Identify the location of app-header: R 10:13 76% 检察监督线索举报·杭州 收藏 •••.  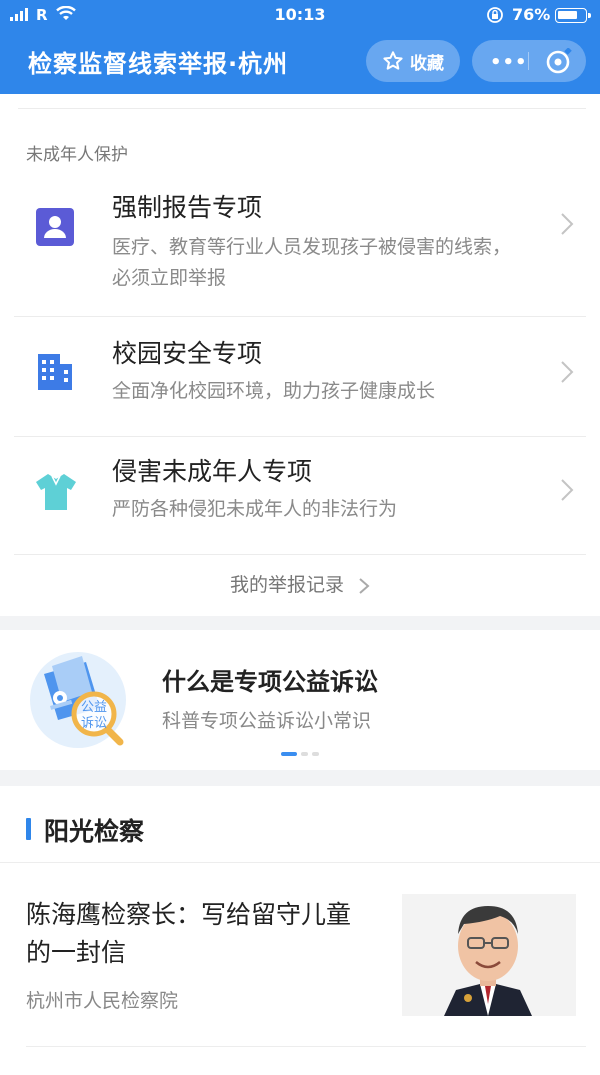
(300, 47).